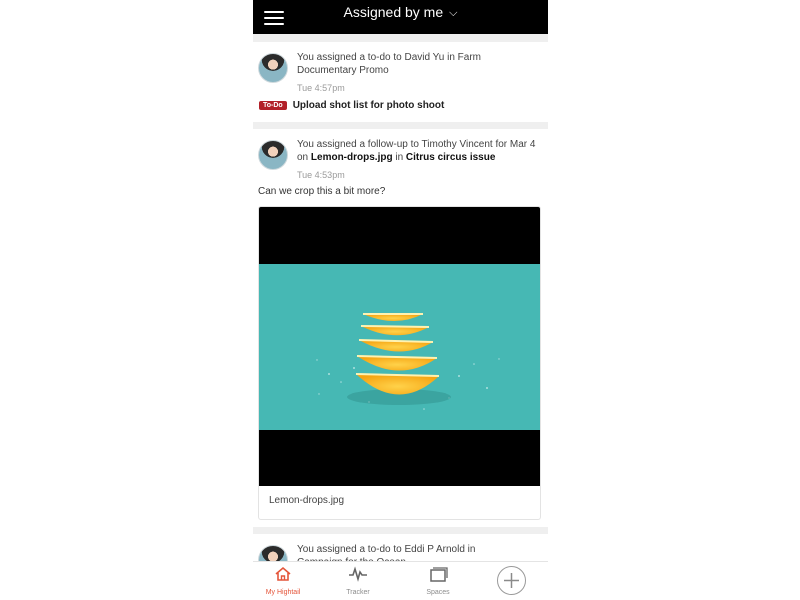  I want to click on todo-task: To-Do Upload shot list for photo shoot, so click(351, 105).